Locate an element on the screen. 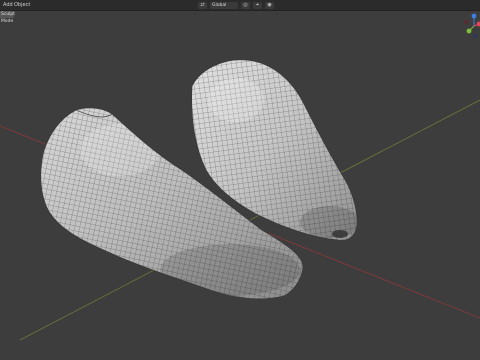 Image resolution: width=480 pixels, height=360 pixels. transform-orientation-dropdown: Global is located at coordinates (224, 5).